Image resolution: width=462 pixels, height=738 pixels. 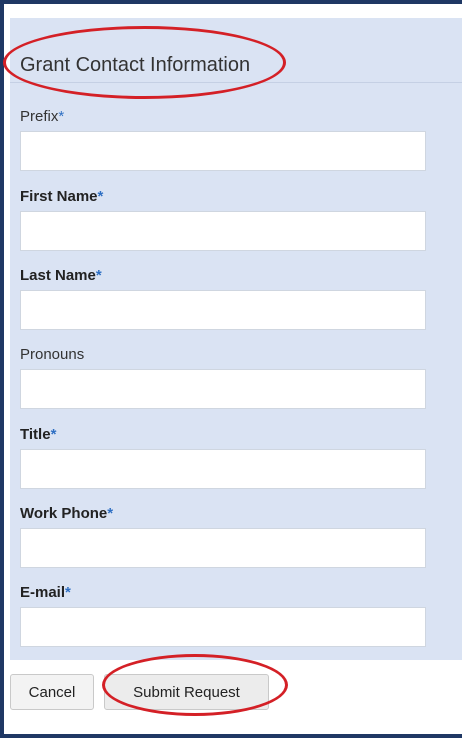 I want to click on prefix-label: Prefix*, so click(x=42, y=116).